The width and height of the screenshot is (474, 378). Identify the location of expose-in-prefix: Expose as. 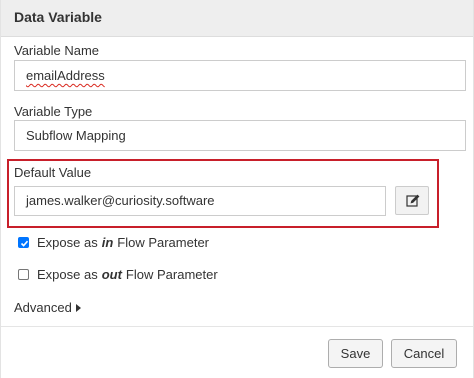
(67, 242).